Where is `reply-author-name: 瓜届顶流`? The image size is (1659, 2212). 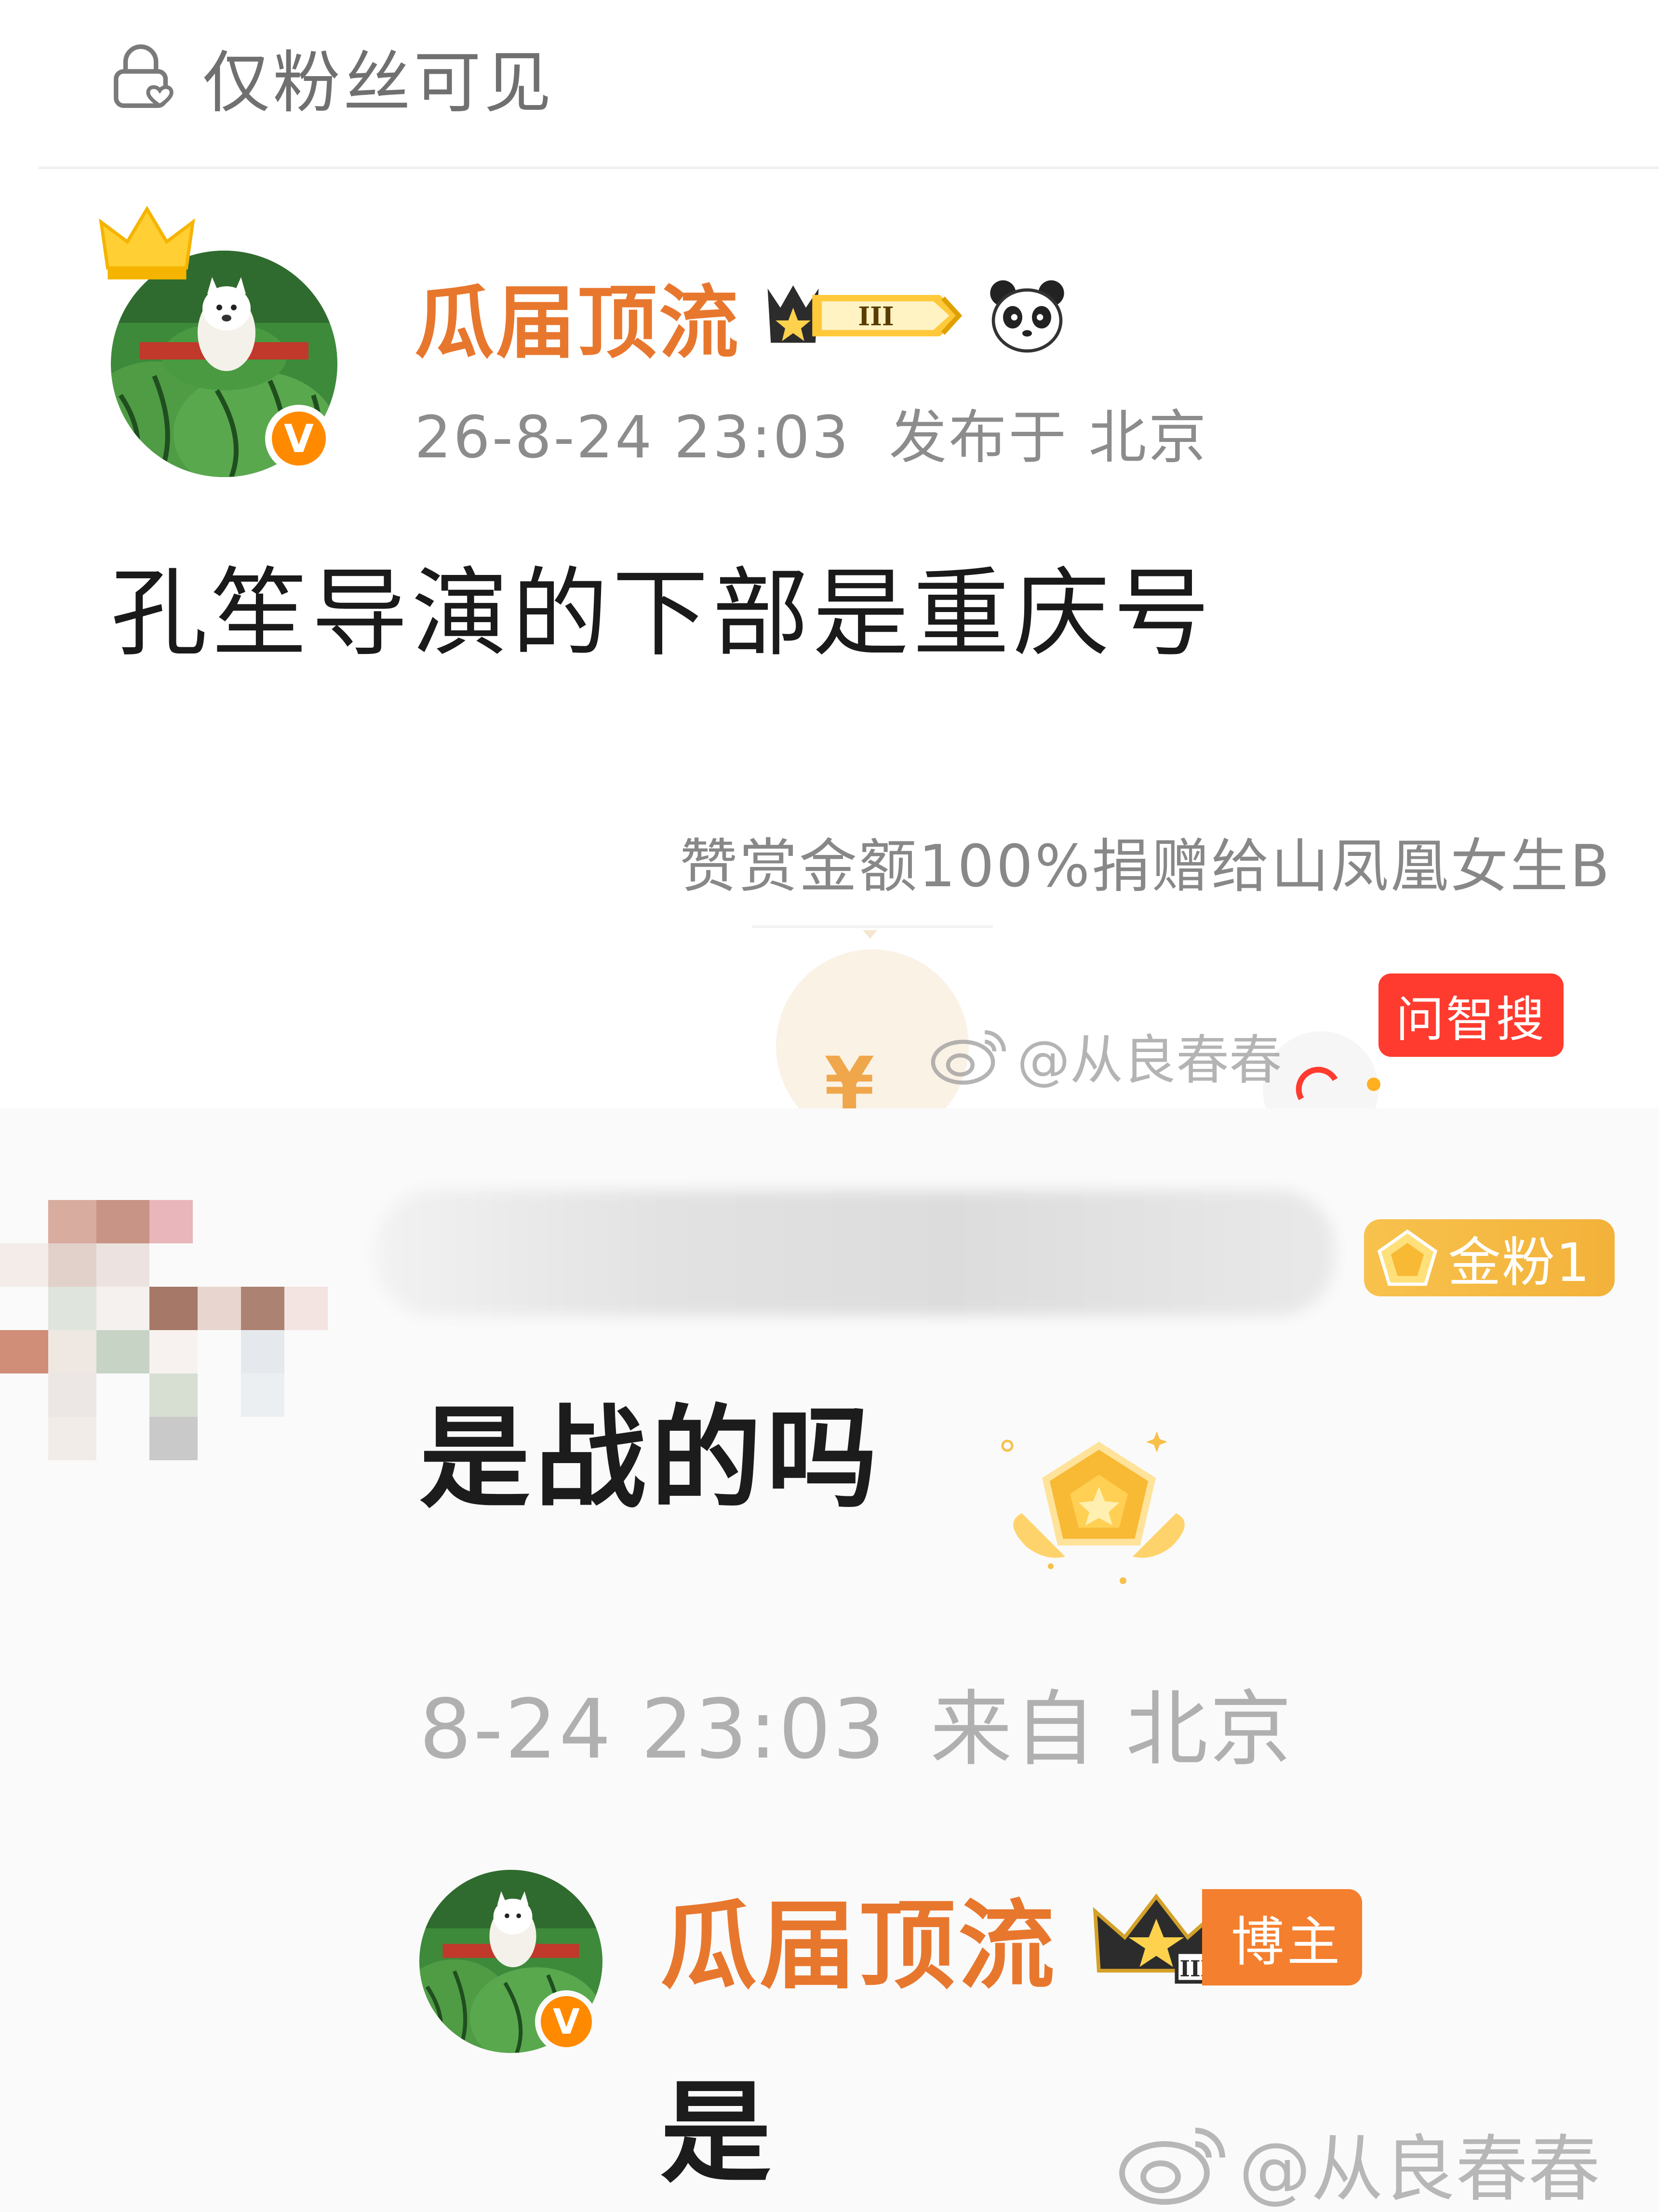
reply-author-name: 瓜届顶流 is located at coordinates (858, 1937).